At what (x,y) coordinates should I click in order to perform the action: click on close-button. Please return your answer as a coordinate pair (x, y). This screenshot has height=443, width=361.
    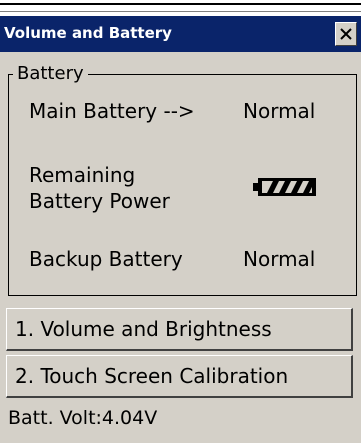
    Looking at the image, I should click on (346, 34).